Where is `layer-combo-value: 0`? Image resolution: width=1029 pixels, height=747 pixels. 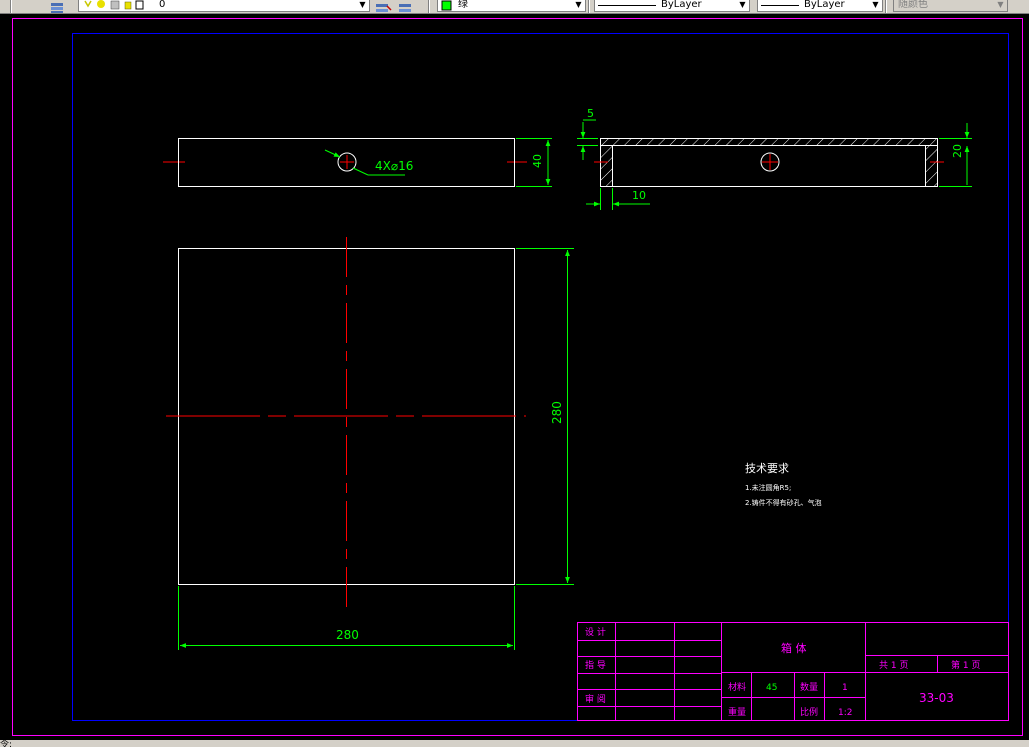 layer-combo-value: 0 is located at coordinates (162, 5).